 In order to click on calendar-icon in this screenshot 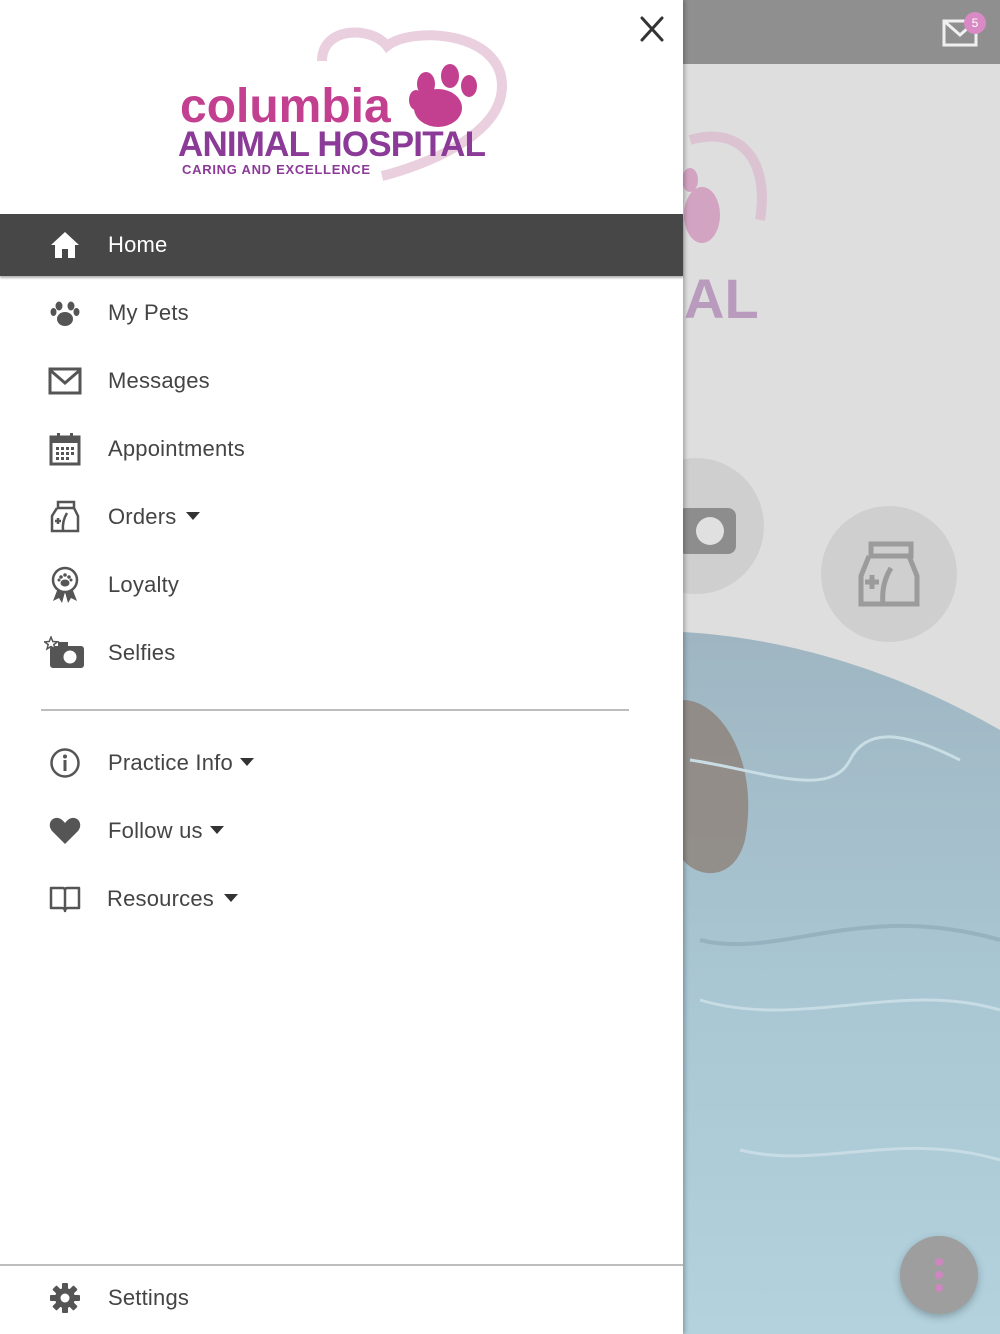, I will do `click(65, 449)`.